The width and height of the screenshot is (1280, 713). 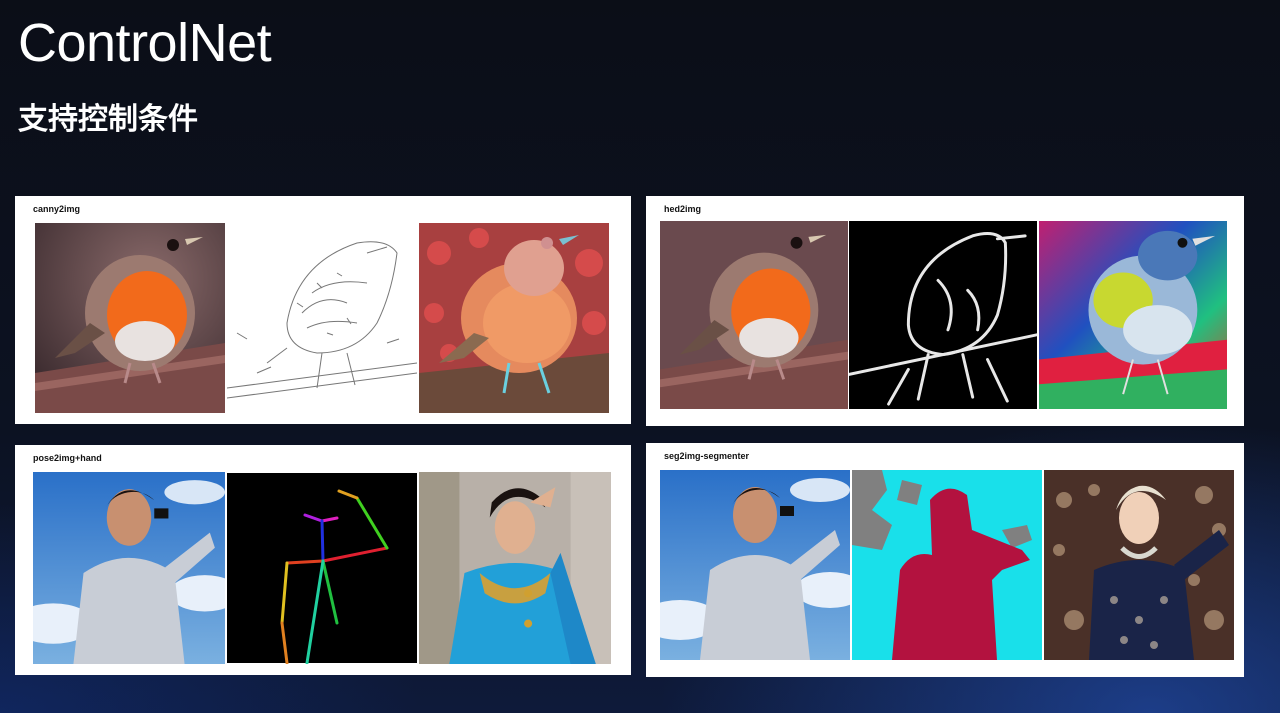 I want to click on panel-label: hed2img, so click(x=683, y=209).